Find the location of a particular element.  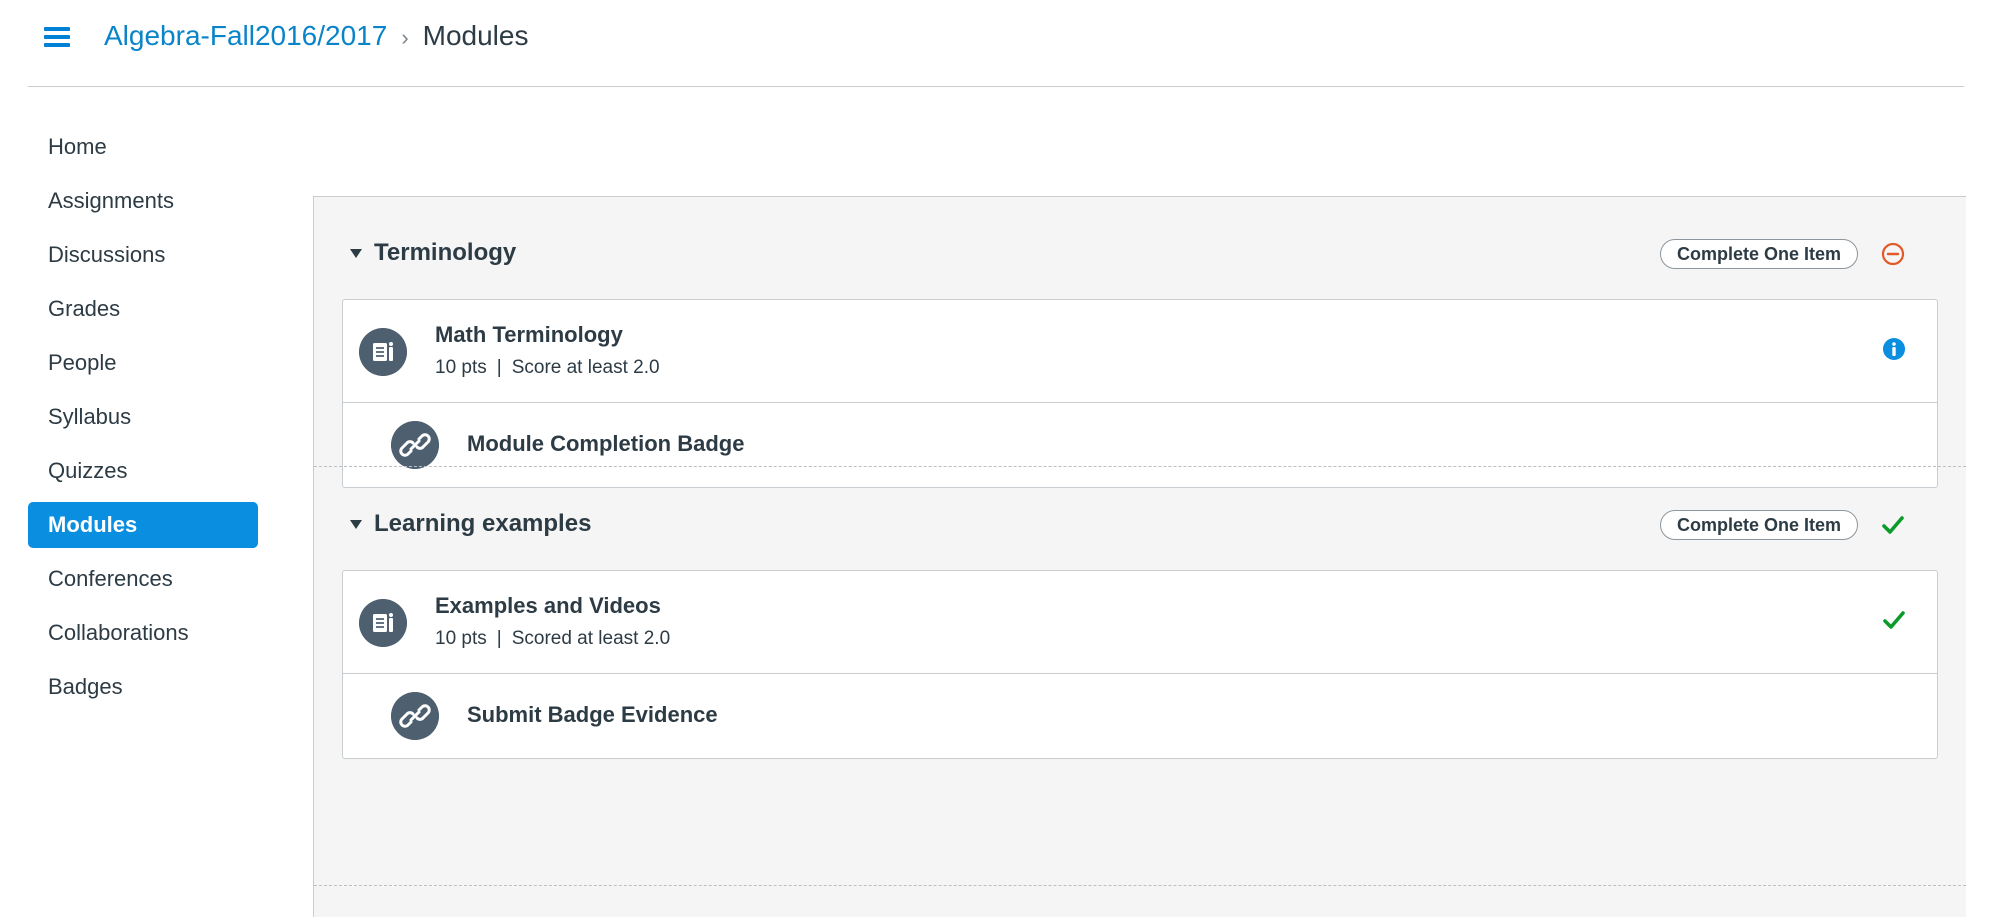

item-title: Module Completion Badge is located at coordinates (605, 444).